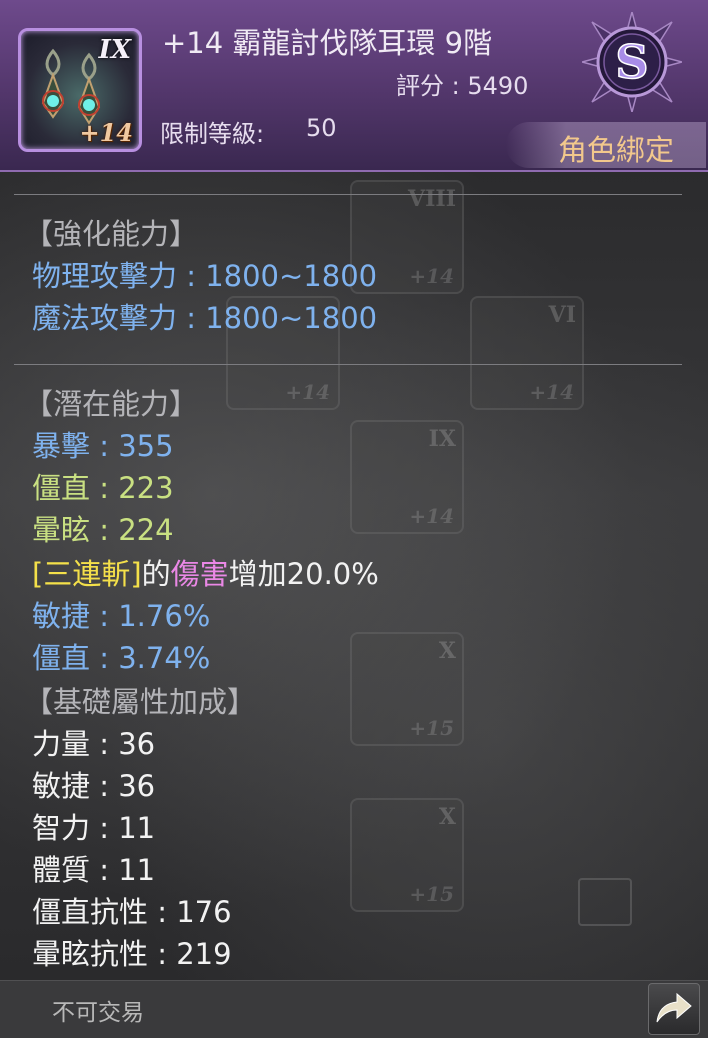 The width and height of the screenshot is (708, 1038). I want to click on critical-stat: 暴擊 : 355, so click(103, 446).